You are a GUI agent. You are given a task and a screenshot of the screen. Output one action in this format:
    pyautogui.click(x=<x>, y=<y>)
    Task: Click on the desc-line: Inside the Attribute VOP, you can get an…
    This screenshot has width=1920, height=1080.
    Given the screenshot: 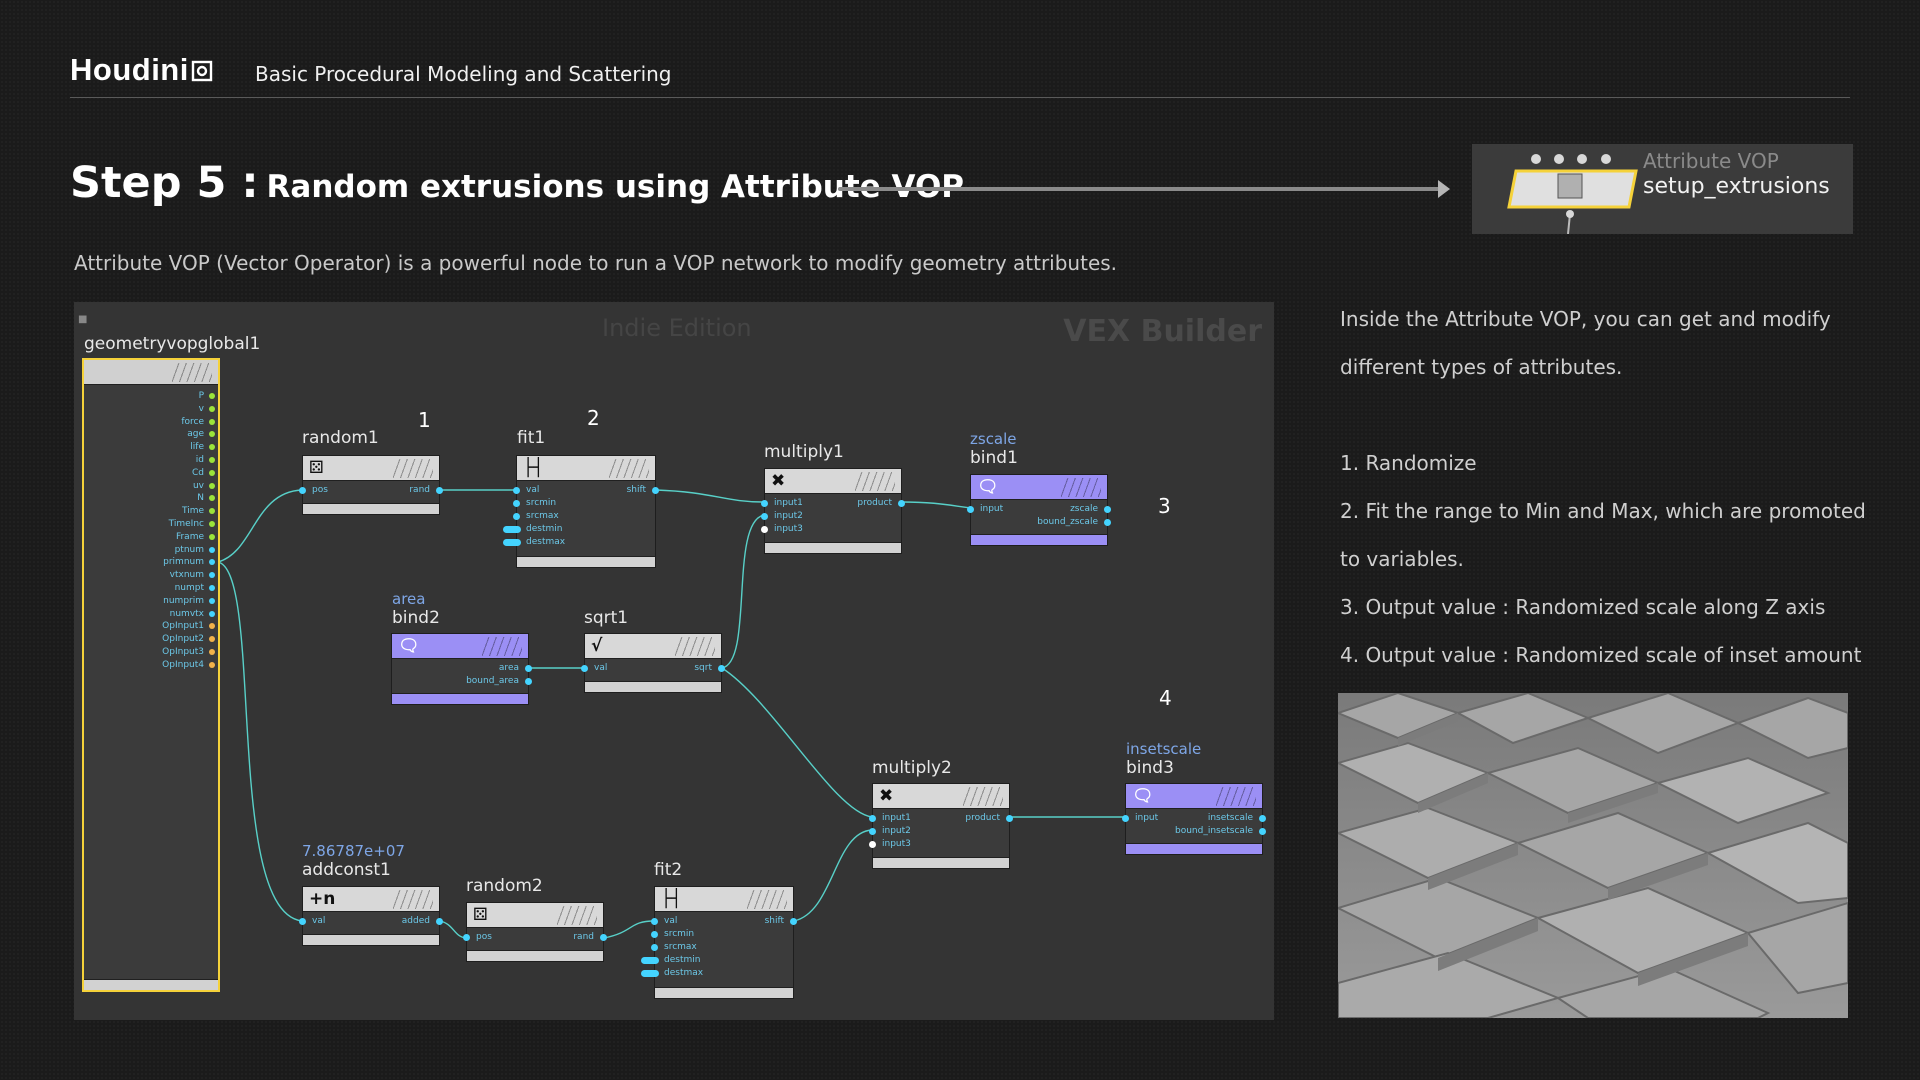 What is the action you would take?
    pyautogui.click(x=1585, y=319)
    